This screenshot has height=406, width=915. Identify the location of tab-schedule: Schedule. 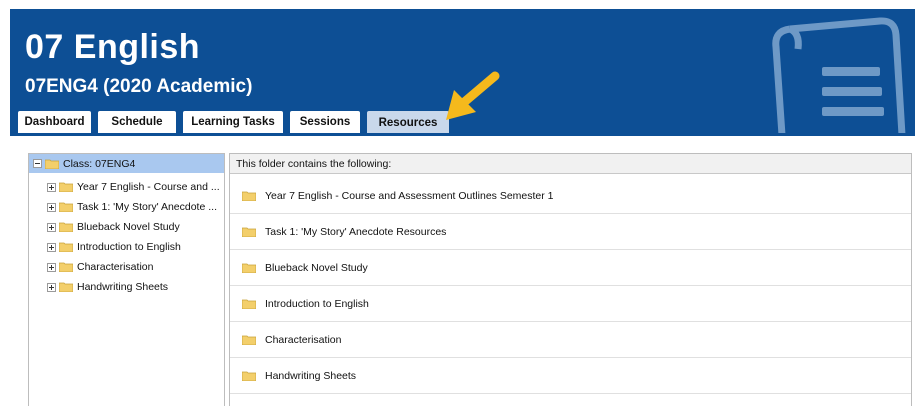
(137, 122).